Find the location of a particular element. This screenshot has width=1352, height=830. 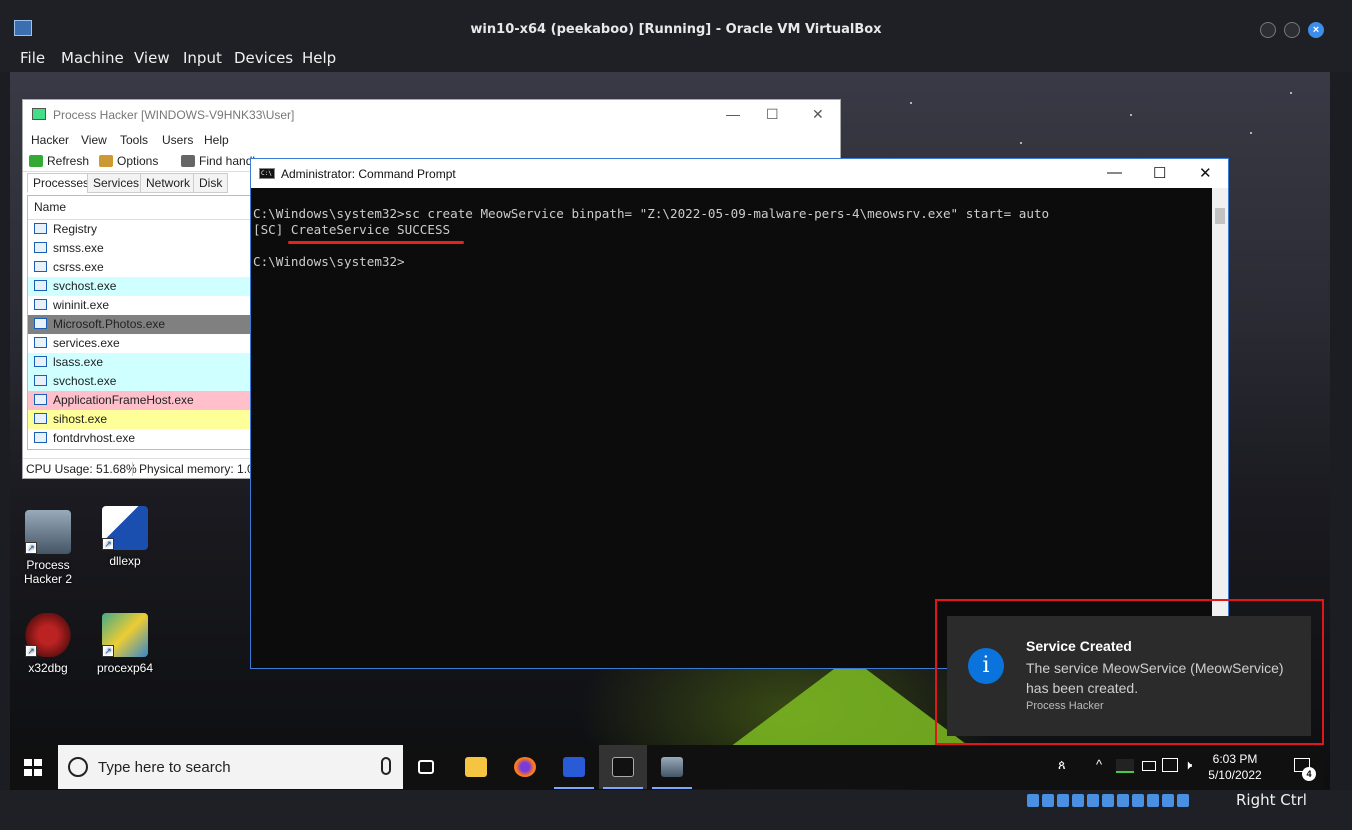

powershell-icon is located at coordinates (574, 767).